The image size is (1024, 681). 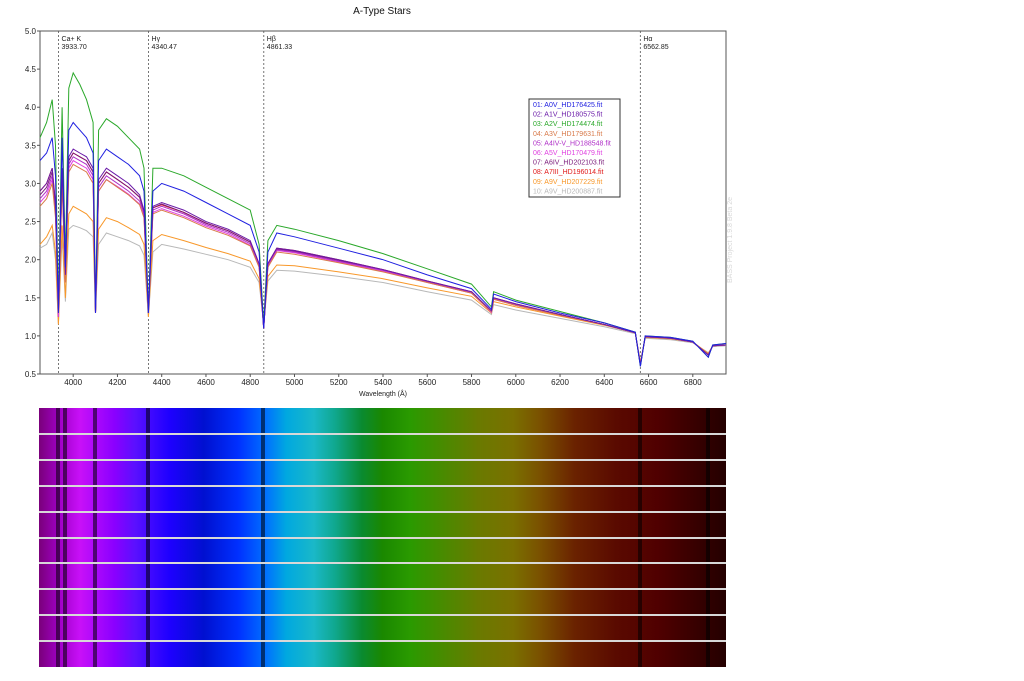 What do you see at coordinates (567, 182) in the screenshot?
I see `legend-entry: 09: A9V_HD207229.fit` at bounding box center [567, 182].